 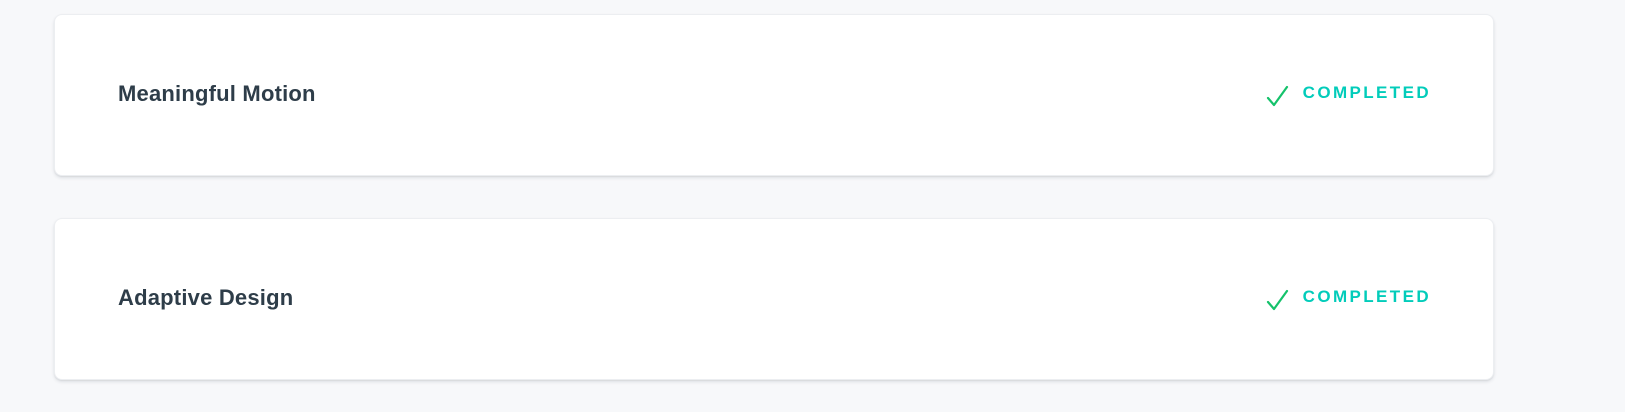 What do you see at coordinates (217, 93) in the screenshot?
I see `lesson-title: Meaningful Motion` at bounding box center [217, 93].